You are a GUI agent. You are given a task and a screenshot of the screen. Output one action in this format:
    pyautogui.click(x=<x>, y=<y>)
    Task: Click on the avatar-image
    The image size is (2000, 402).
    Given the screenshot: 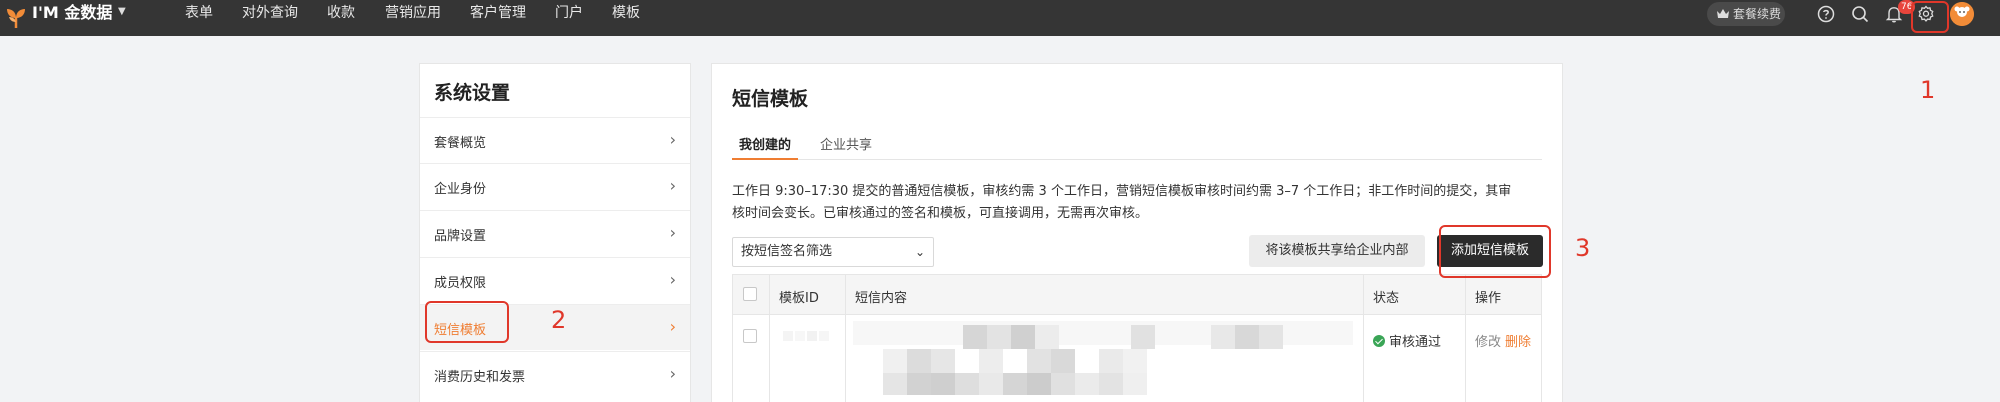 What is the action you would take?
    pyautogui.click(x=1962, y=14)
    